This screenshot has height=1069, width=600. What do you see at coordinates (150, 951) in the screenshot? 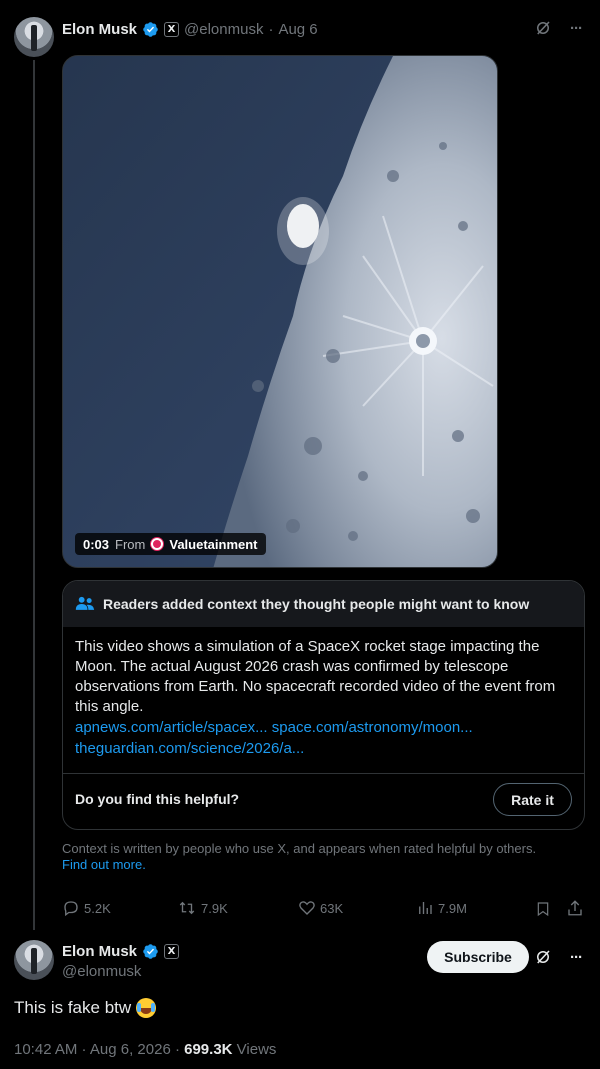
I see `reply-verified-badge-icon` at bounding box center [150, 951].